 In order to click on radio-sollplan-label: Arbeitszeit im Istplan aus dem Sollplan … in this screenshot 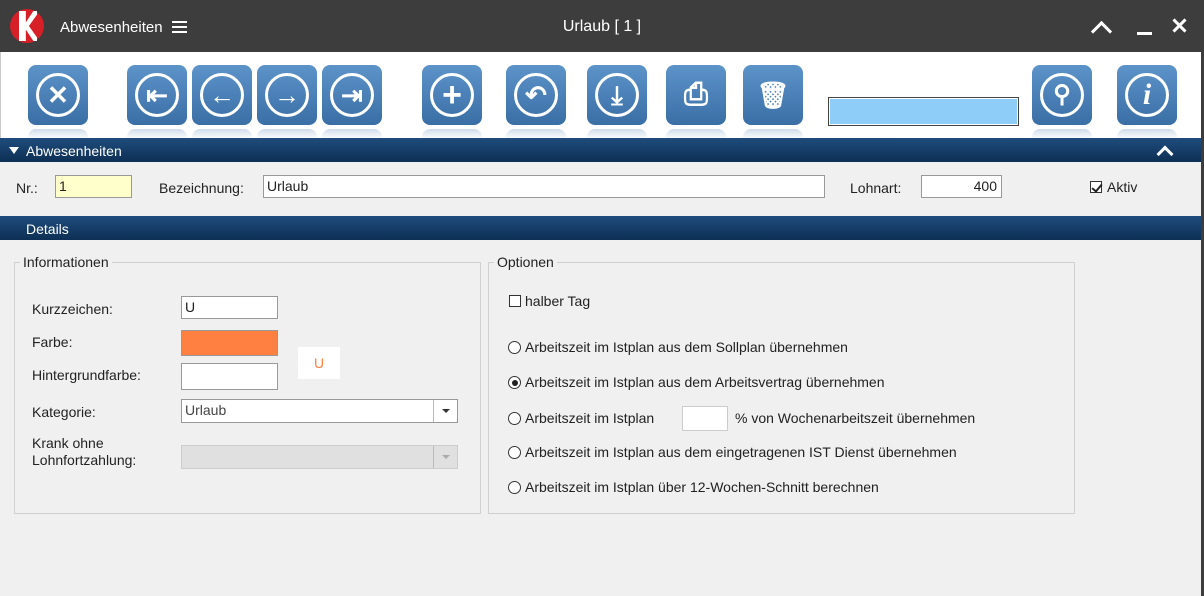, I will do `click(686, 347)`.